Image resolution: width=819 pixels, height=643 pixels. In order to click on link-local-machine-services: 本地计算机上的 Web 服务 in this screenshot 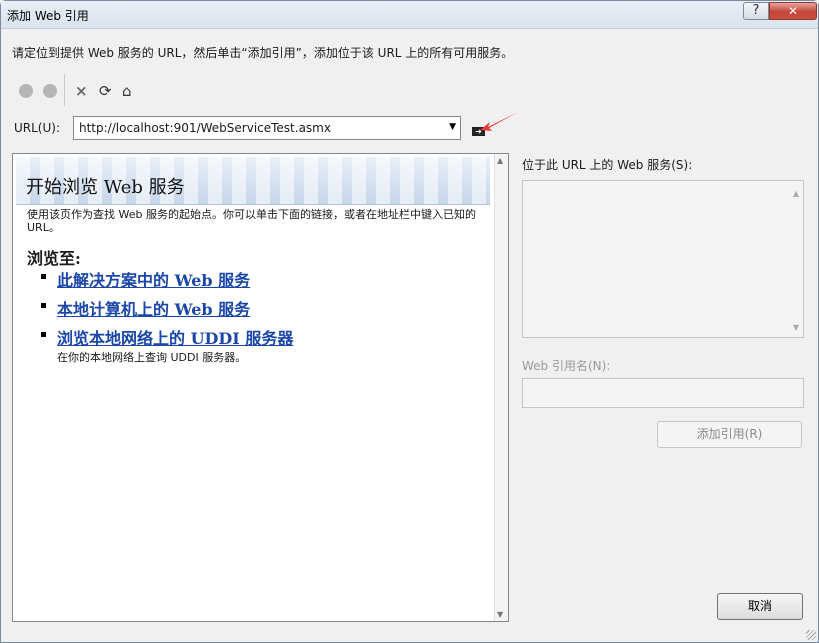, I will do `click(153, 308)`.